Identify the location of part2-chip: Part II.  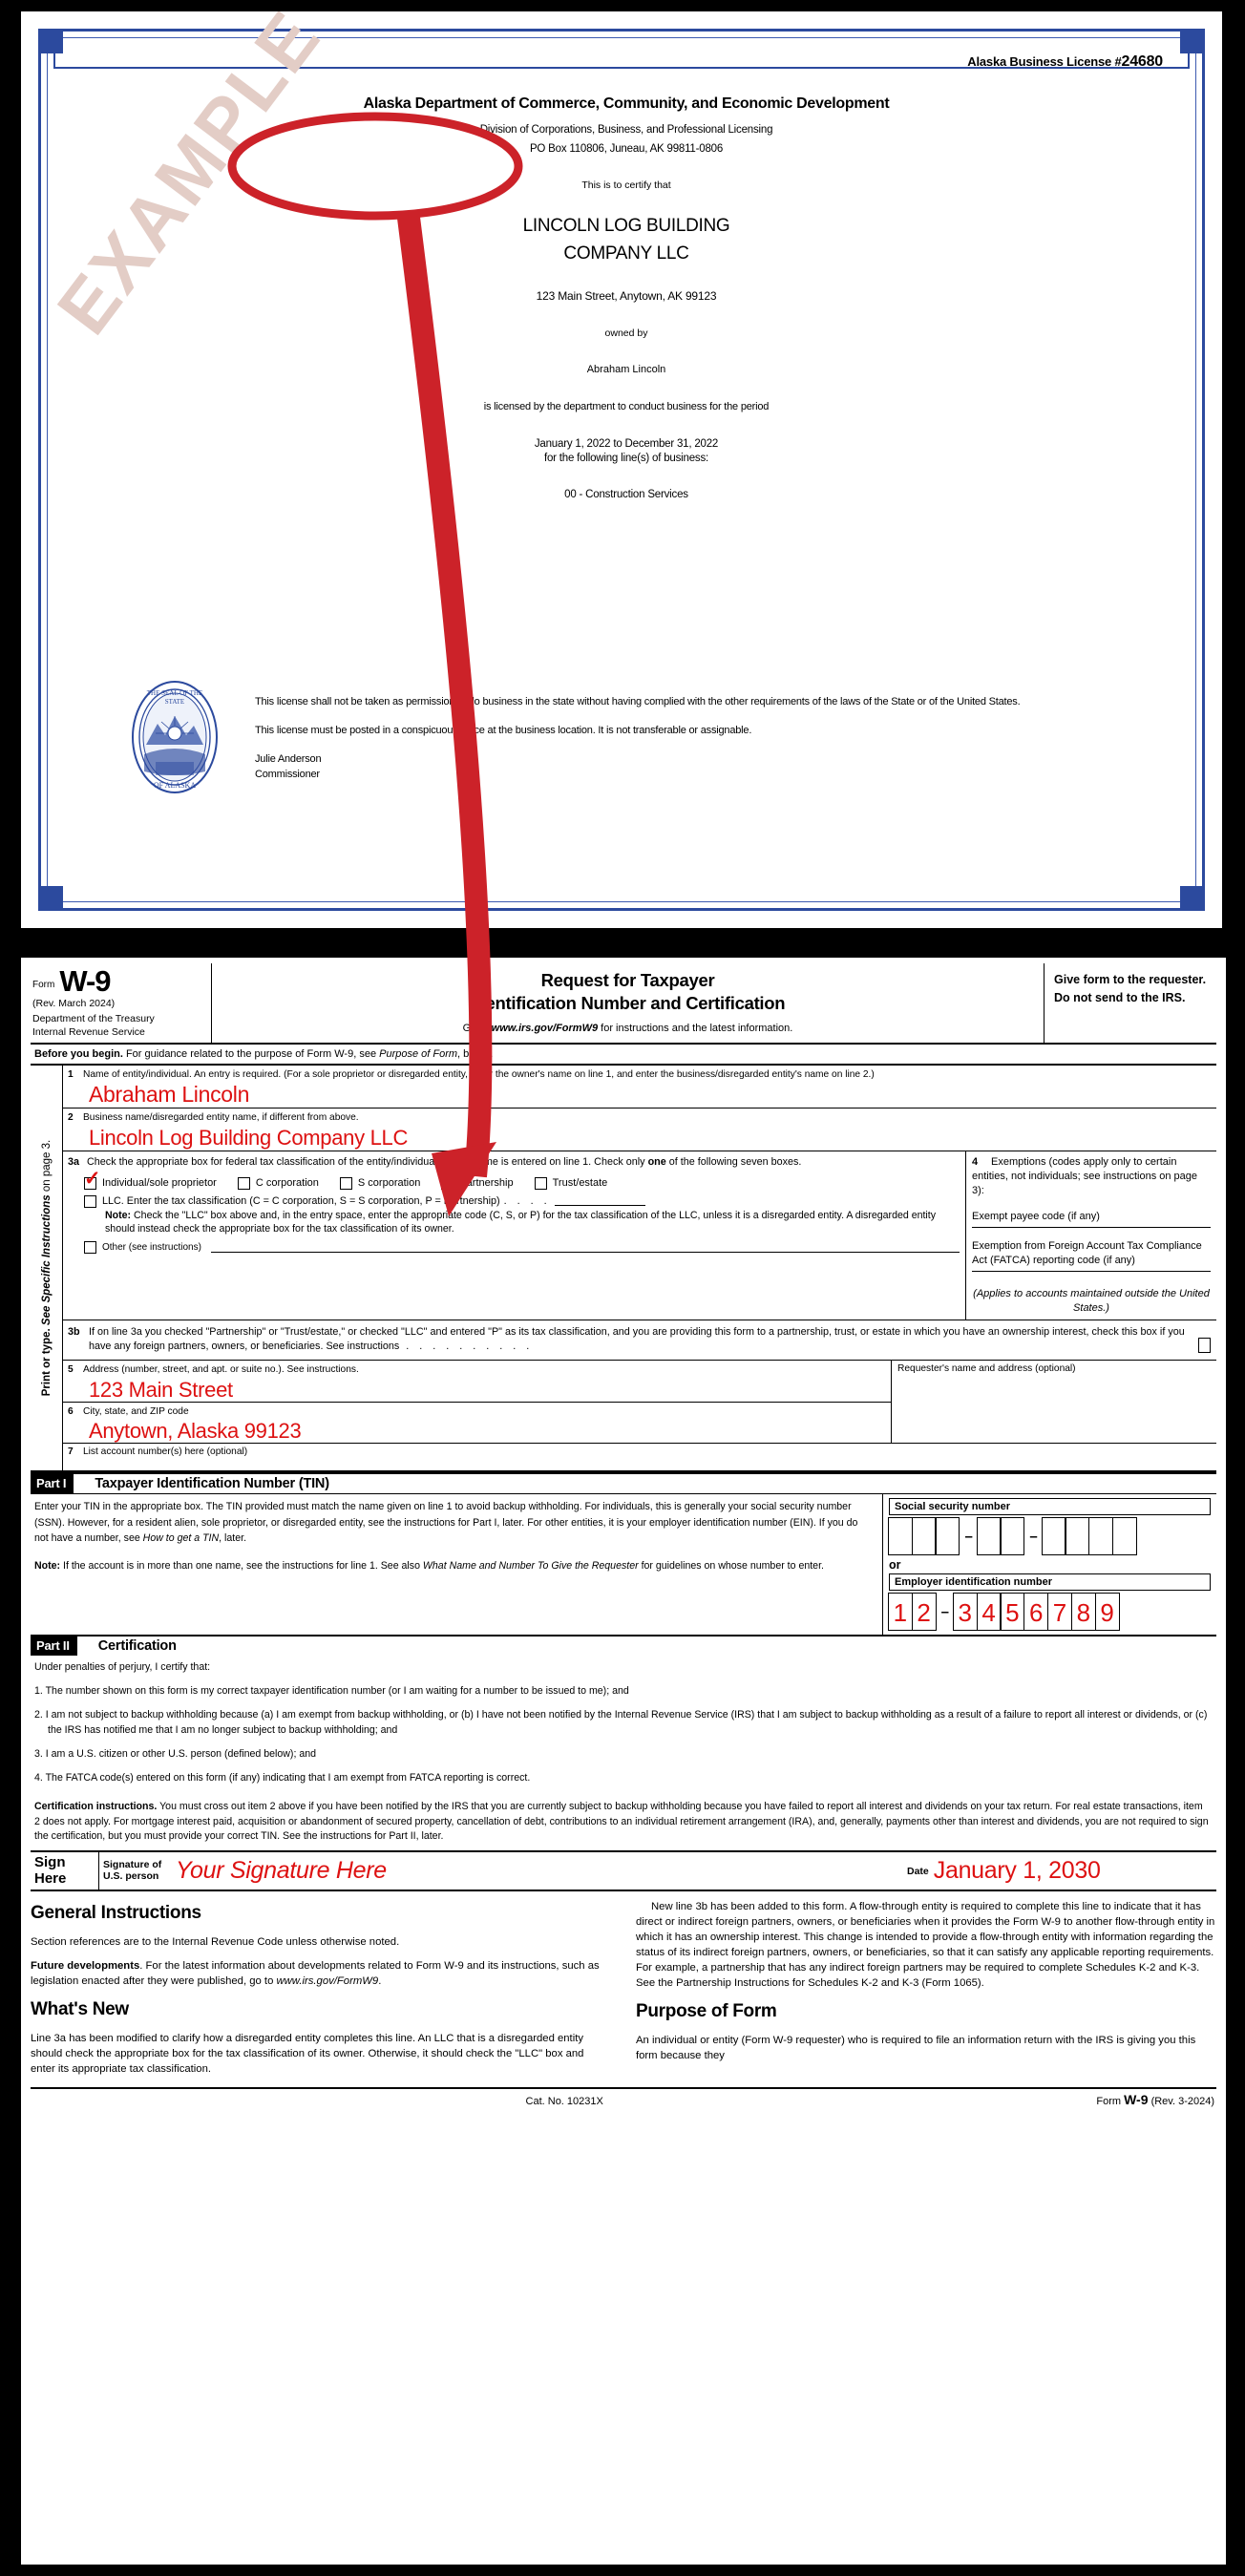
(54, 1646).